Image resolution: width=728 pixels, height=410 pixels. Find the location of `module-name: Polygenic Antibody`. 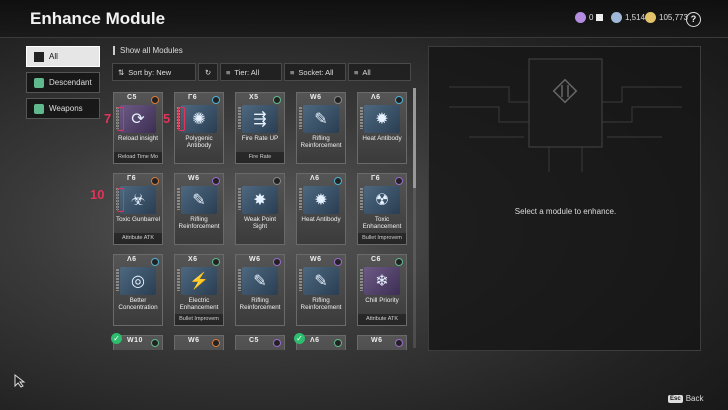

module-name: Polygenic Antibody is located at coordinates (199, 142).